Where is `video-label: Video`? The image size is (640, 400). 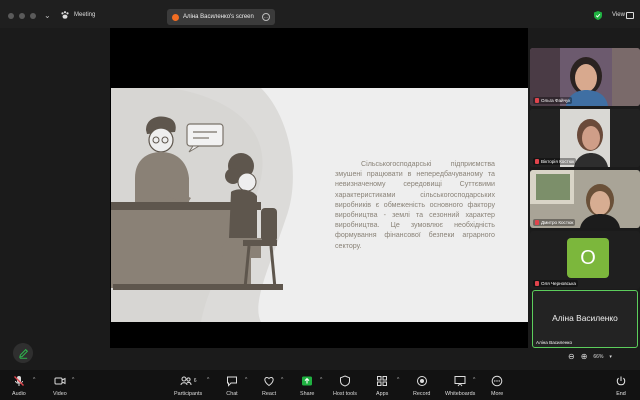 video-label: Video is located at coordinates (60, 394).